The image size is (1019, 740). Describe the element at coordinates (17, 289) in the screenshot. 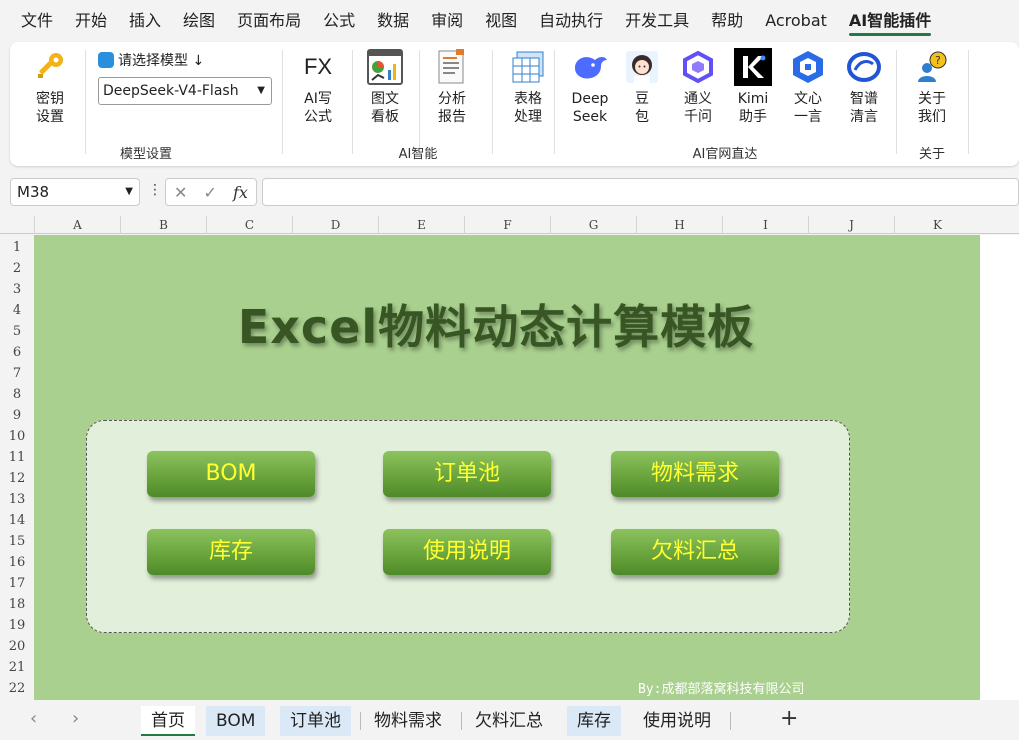

I see `row-header: 3` at that location.